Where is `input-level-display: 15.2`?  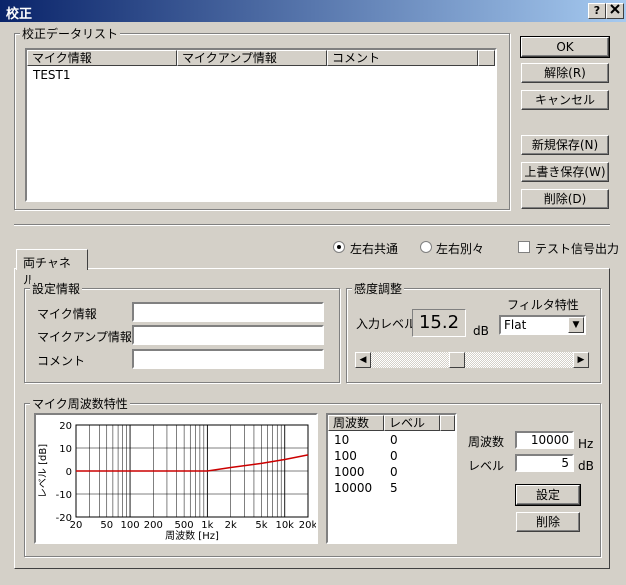 input-level-display: 15.2 is located at coordinates (439, 323).